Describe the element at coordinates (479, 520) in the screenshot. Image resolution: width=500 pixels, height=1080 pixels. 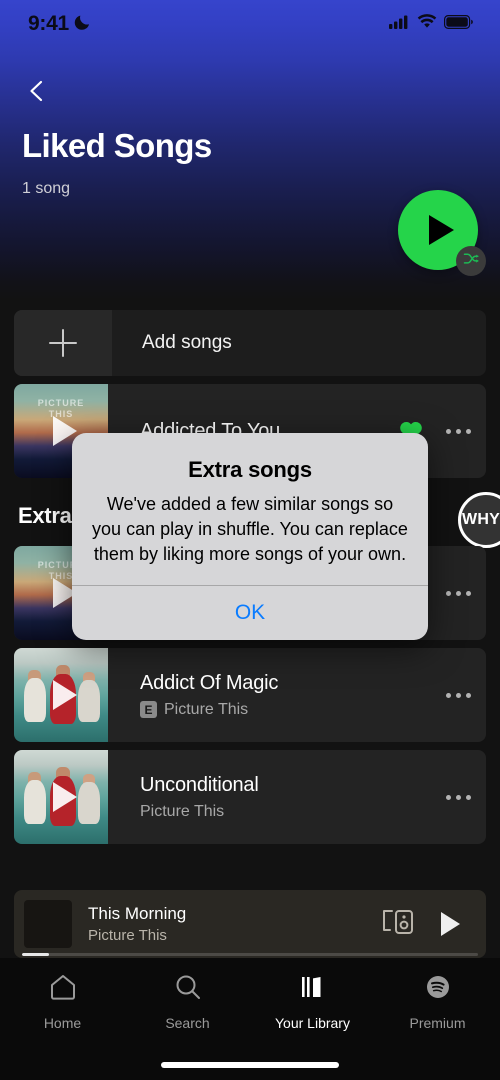
I see `why-badge-button: WHY?` at that location.